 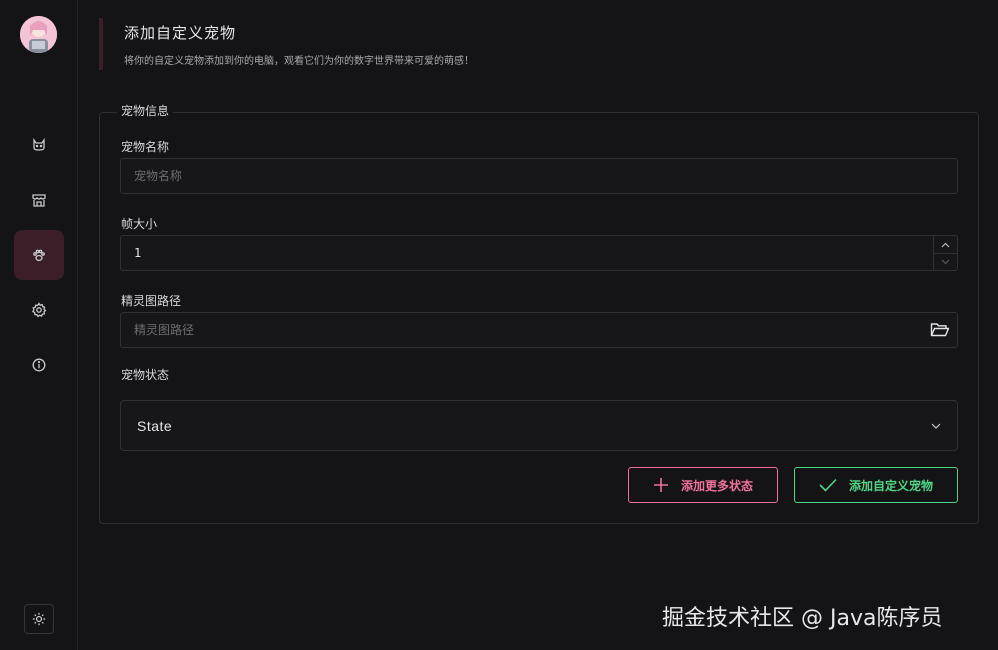 What do you see at coordinates (802, 618) in the screenshot?
I see `watermark: 掘金技术社区 @ Java陈序员` at bounding box center [802, 618].